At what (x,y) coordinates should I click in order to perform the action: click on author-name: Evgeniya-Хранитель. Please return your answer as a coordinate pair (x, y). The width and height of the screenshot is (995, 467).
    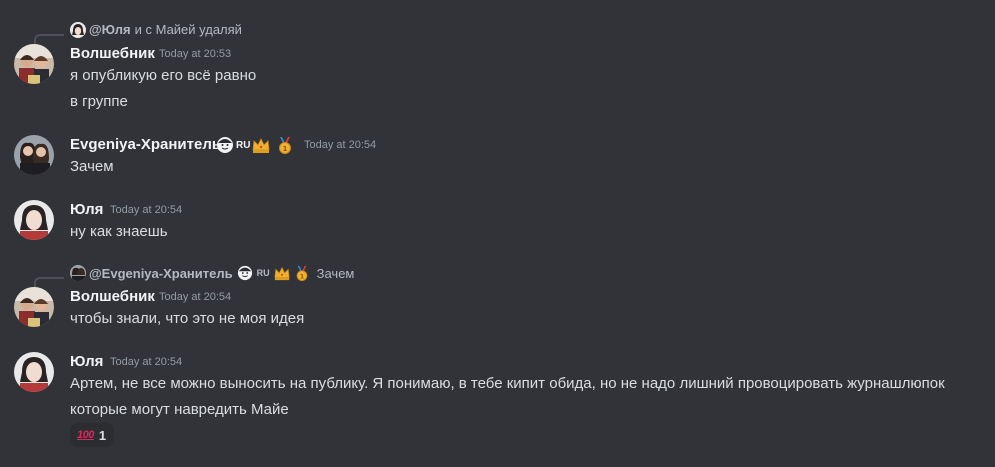
    Looking at the image, I should click on (145, 144).